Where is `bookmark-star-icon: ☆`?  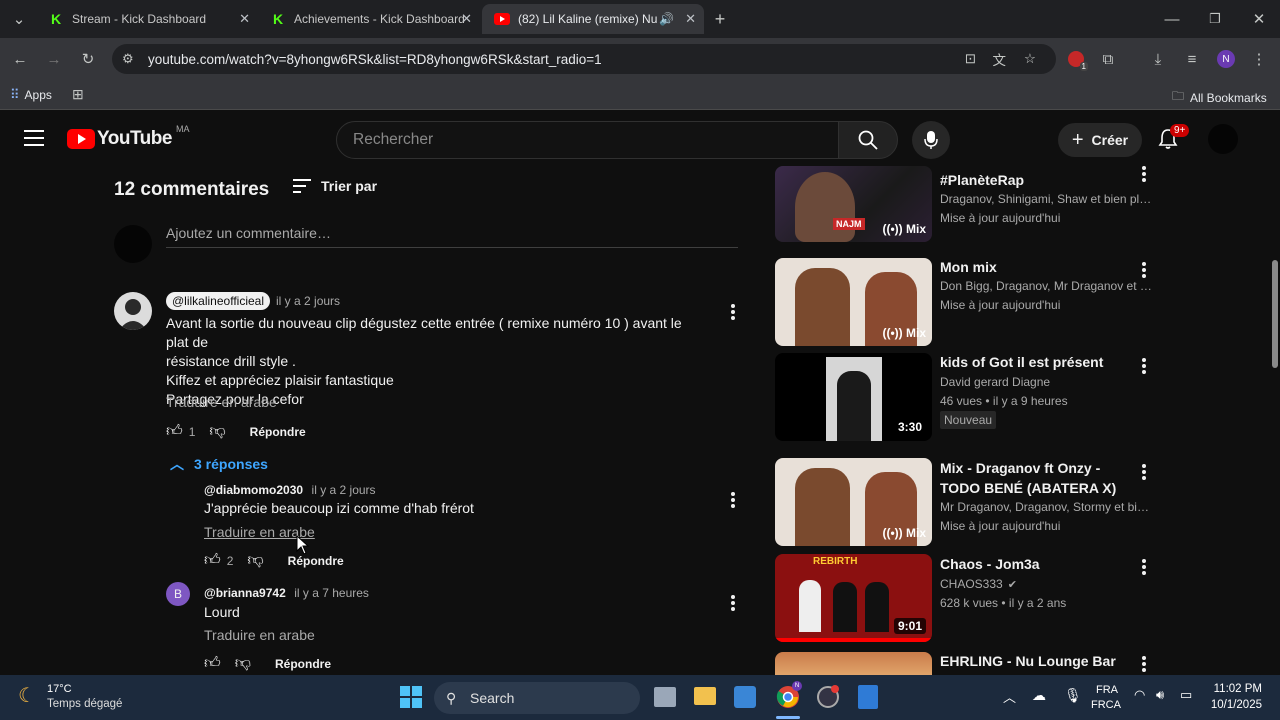
bookmark-star-icon: ☆ is located at coordinates (1030, 59).